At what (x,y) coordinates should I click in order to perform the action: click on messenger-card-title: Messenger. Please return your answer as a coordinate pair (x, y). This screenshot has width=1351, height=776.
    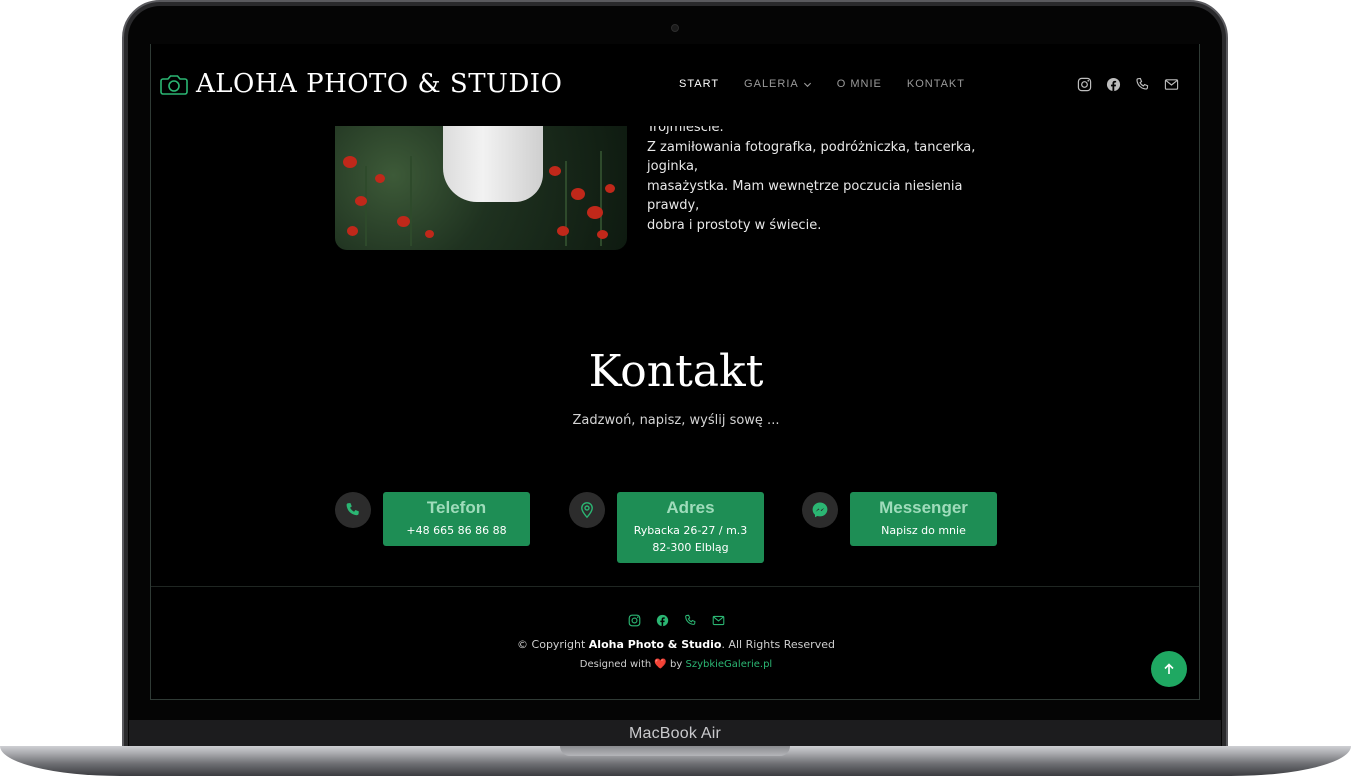
    Looking at the image, I should click on (923, 507).